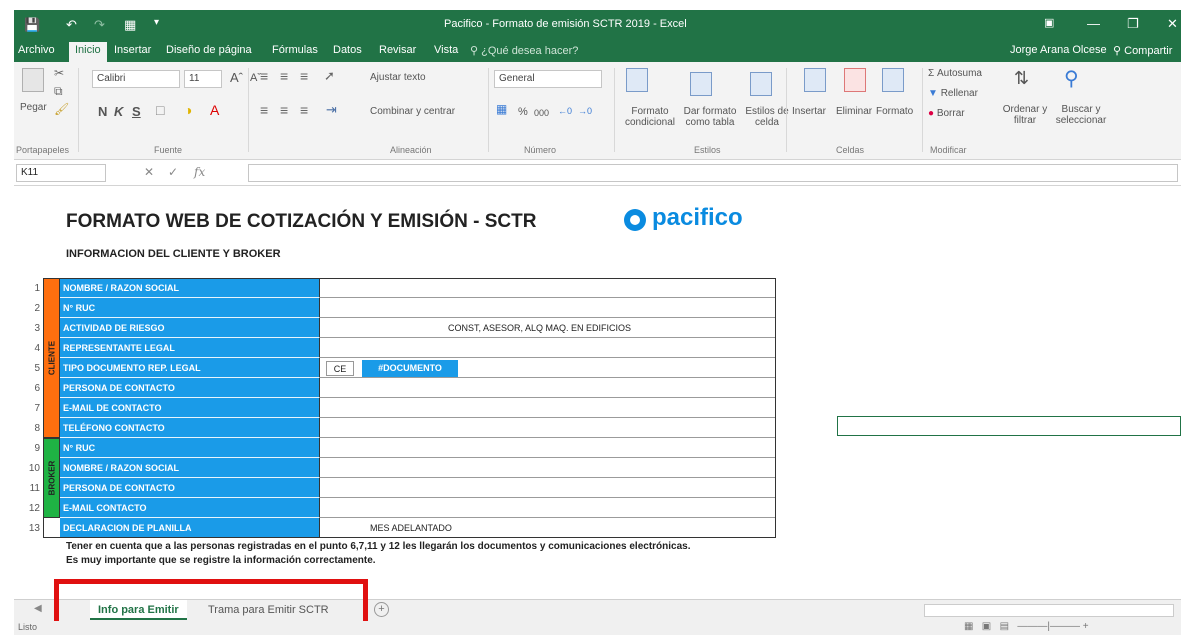 The height and width of the screenshot is (635, 1181). I want to click on tab-insertar: Insertar, so click(132, 50).